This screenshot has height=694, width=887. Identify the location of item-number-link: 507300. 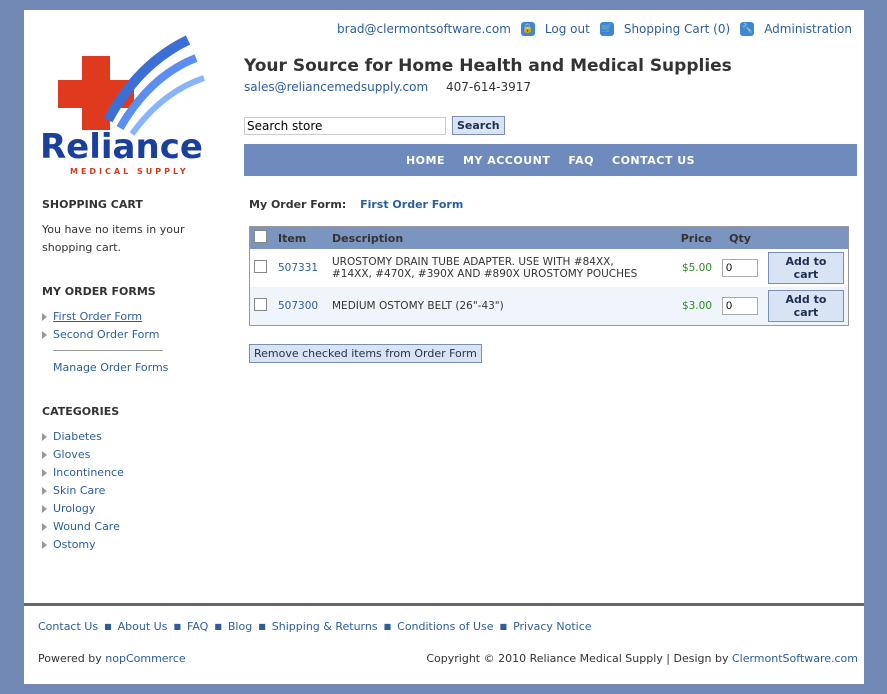
(298, 306).